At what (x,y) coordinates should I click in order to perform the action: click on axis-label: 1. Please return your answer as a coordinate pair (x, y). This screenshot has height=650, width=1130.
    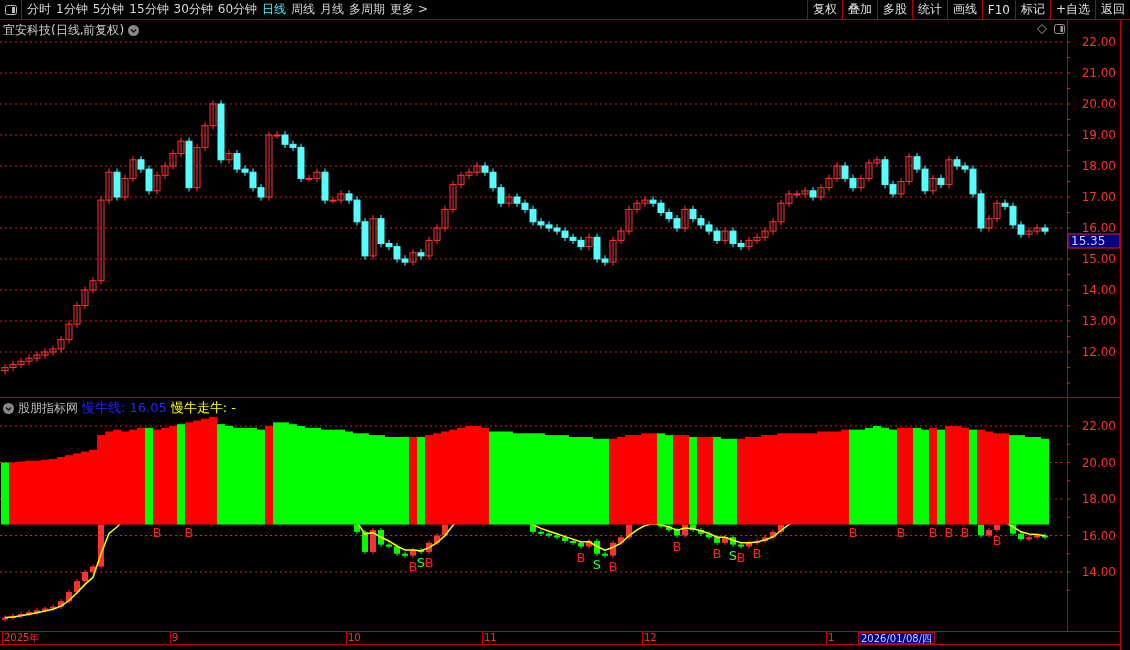
    Looking at the image, I should click on (830, 638).